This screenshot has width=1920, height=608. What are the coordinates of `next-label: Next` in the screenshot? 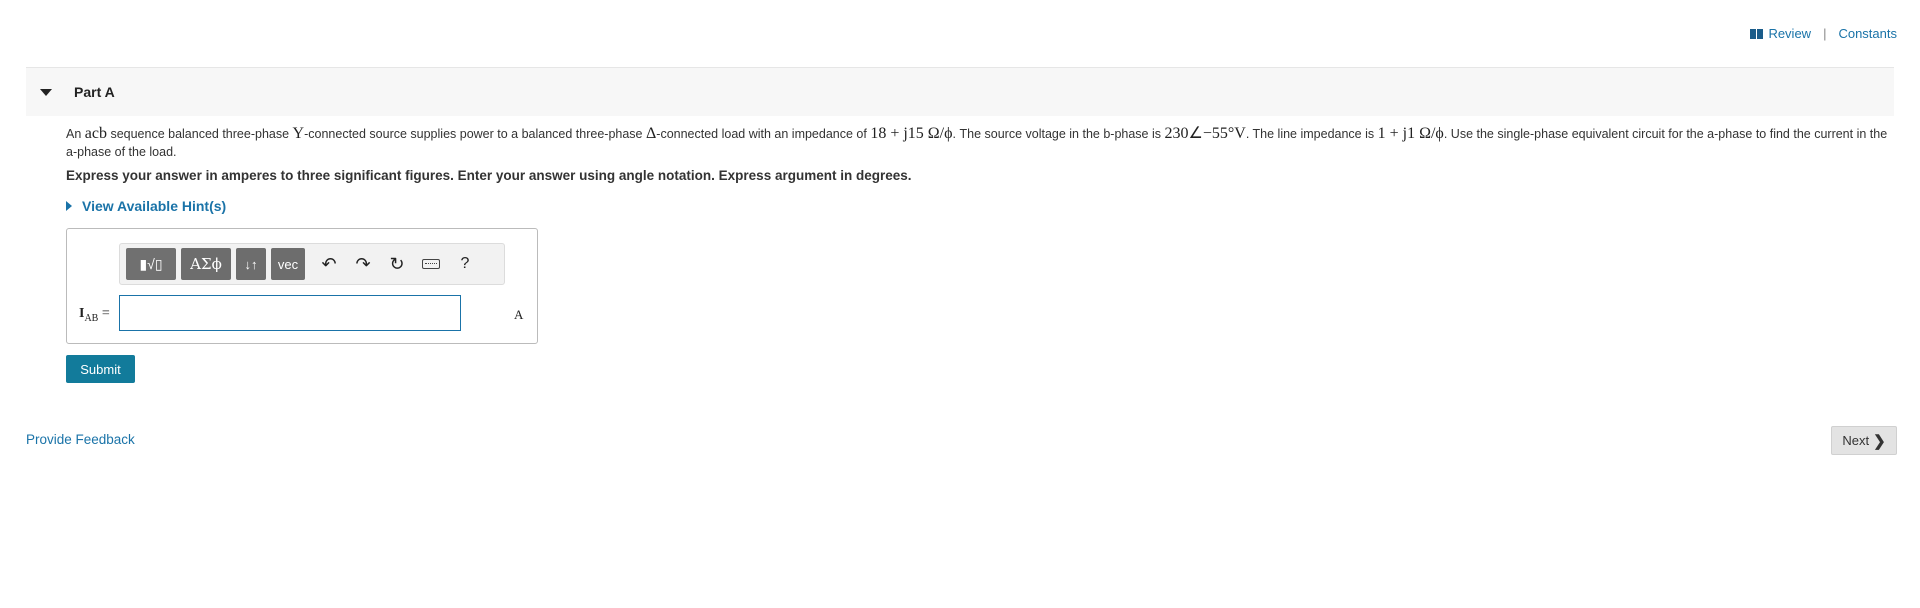 It's located at (1856, 440).